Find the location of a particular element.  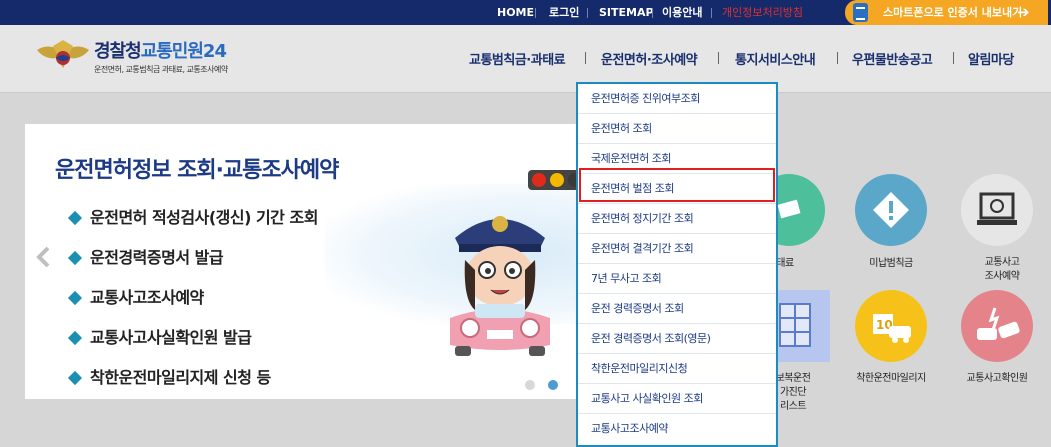

hero-item-career-certificate: 운전경력증명서 발급 is located at coordinates (145, 256).